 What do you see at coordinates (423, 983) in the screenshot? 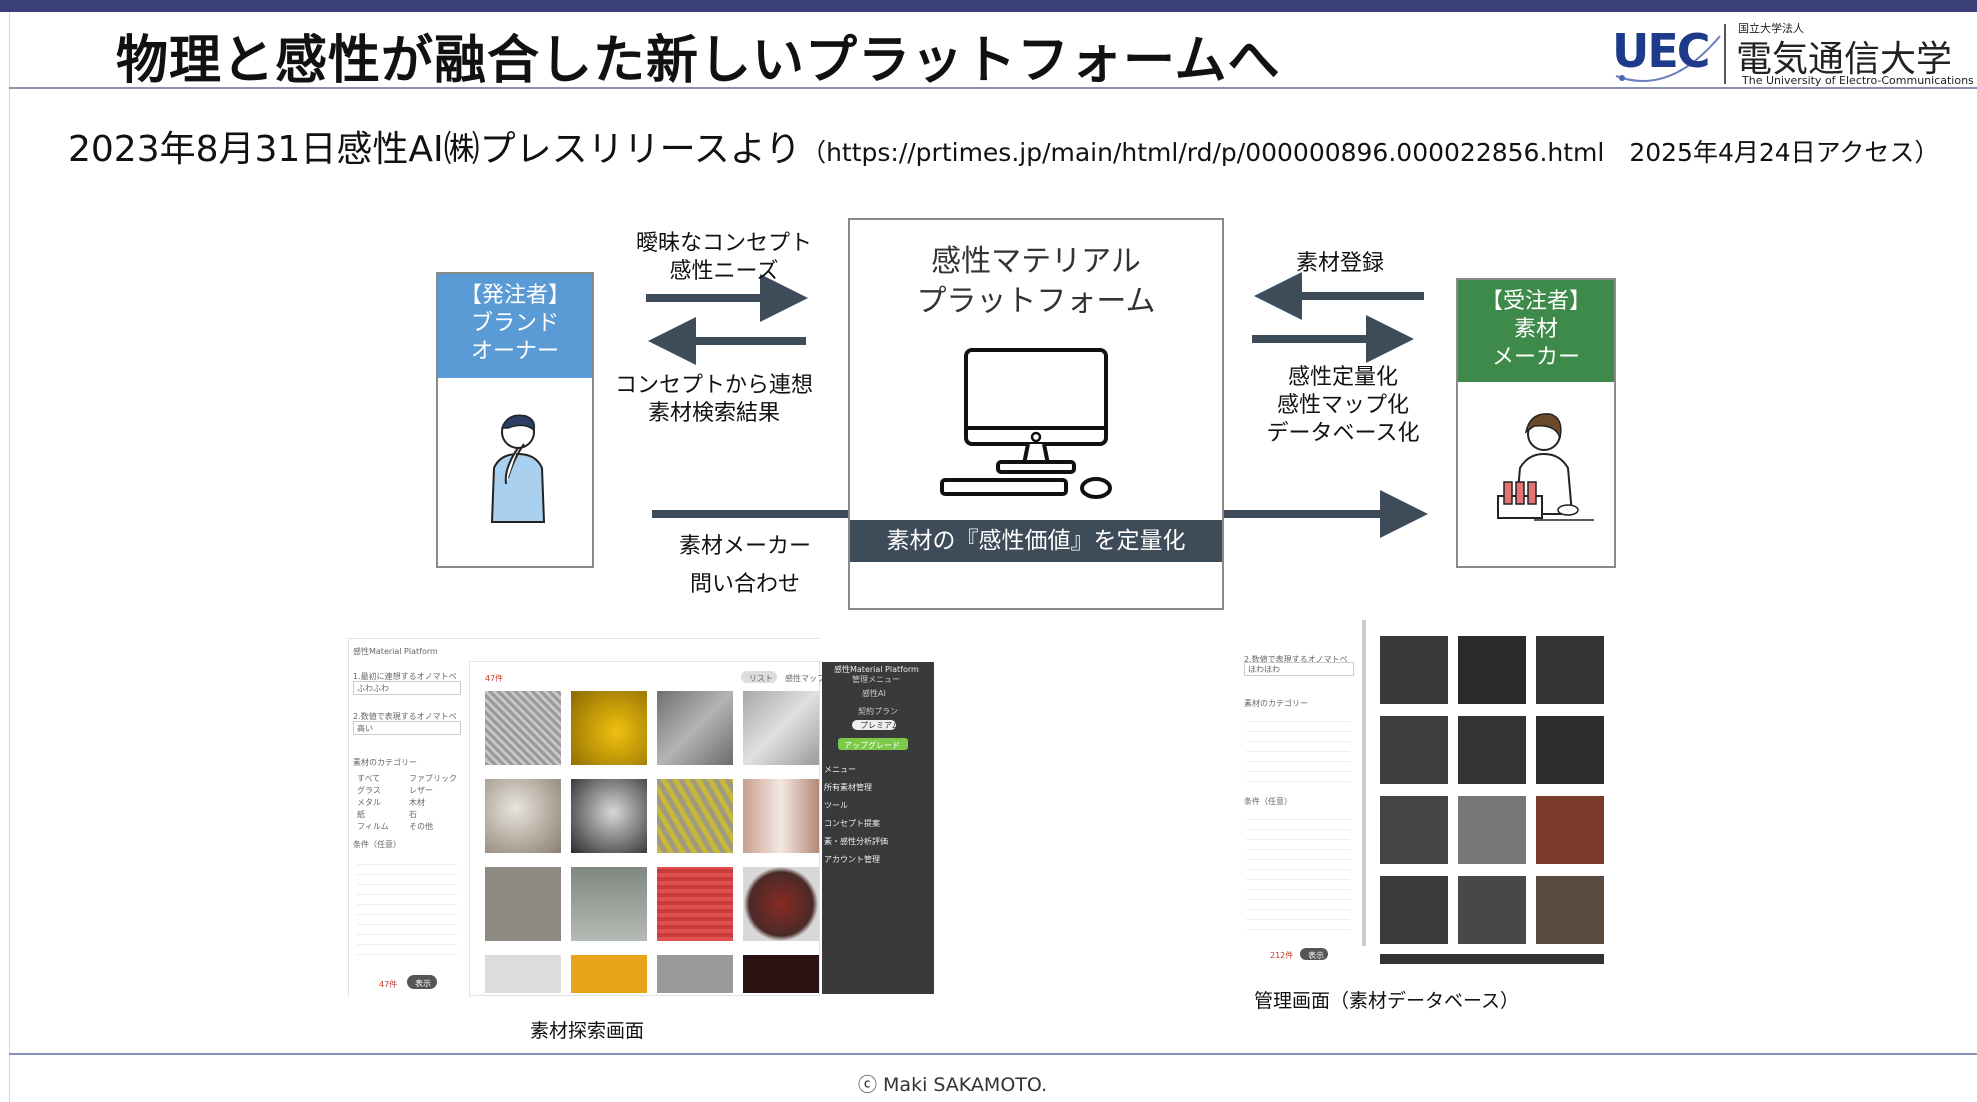
I see `search-show-label: 表示` at bounding box center [423, 983].